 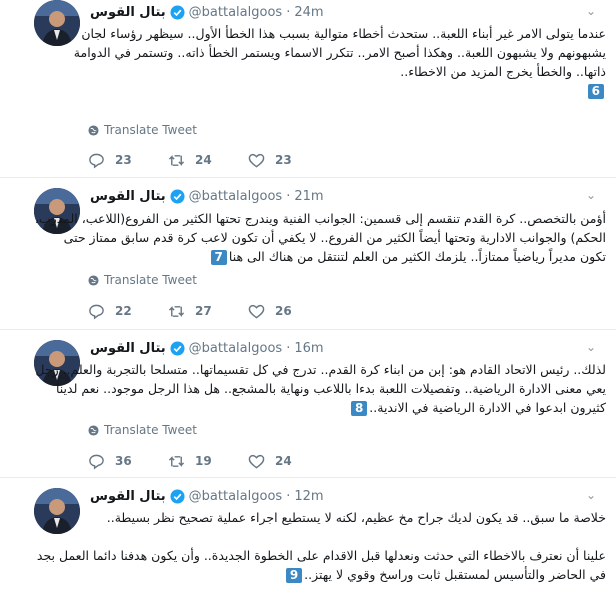 I want to click on like-button: 26, so click(x=288, y=311).